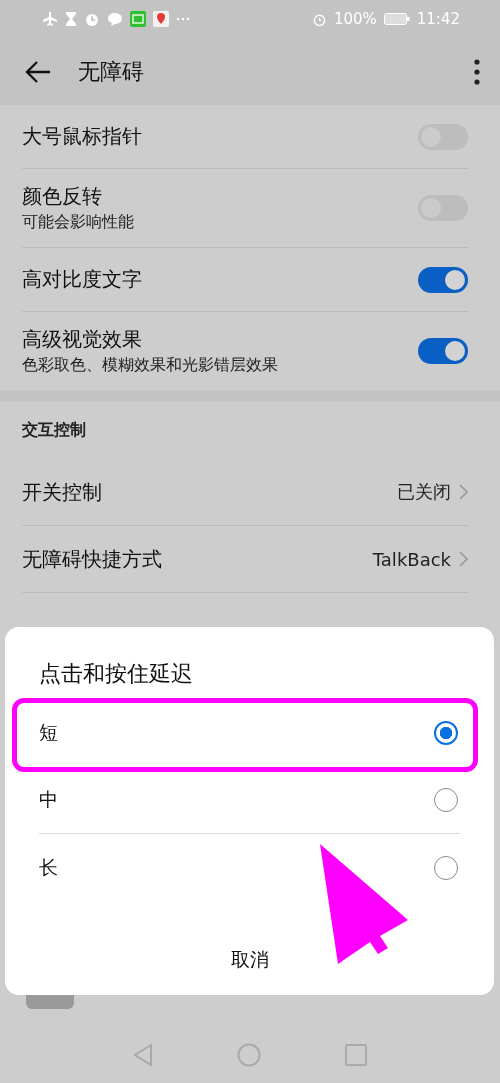  Describe the element at coordinates (92, 19) in the screenshot. I see `alarm-icon` at that location.